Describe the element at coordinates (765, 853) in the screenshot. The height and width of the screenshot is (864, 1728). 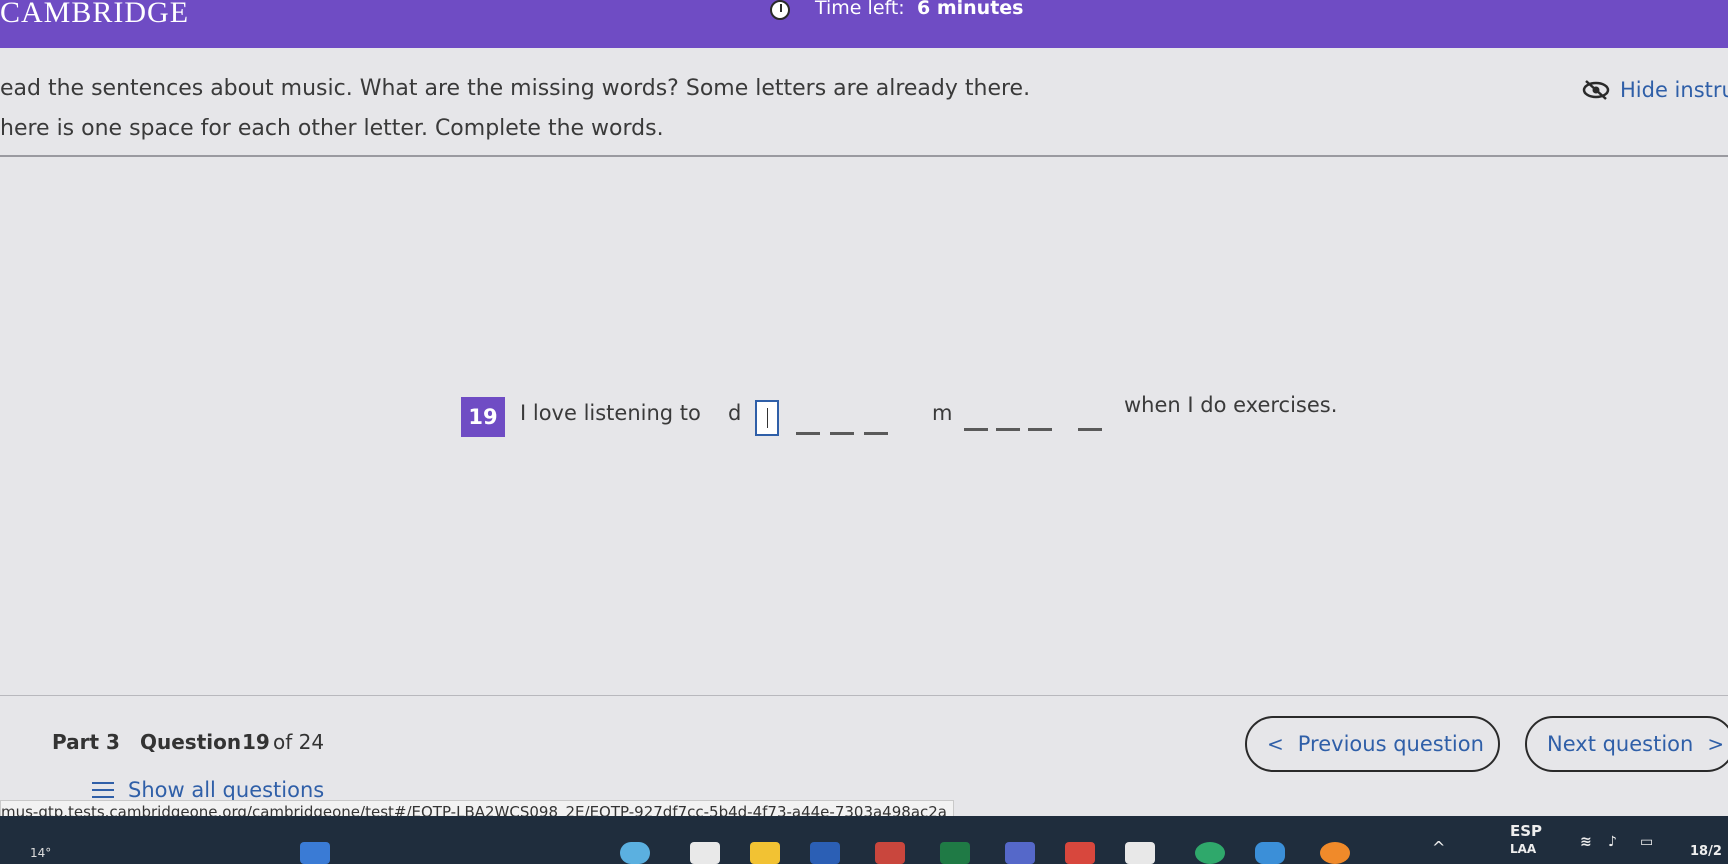
I see `folder-icon` at that location.